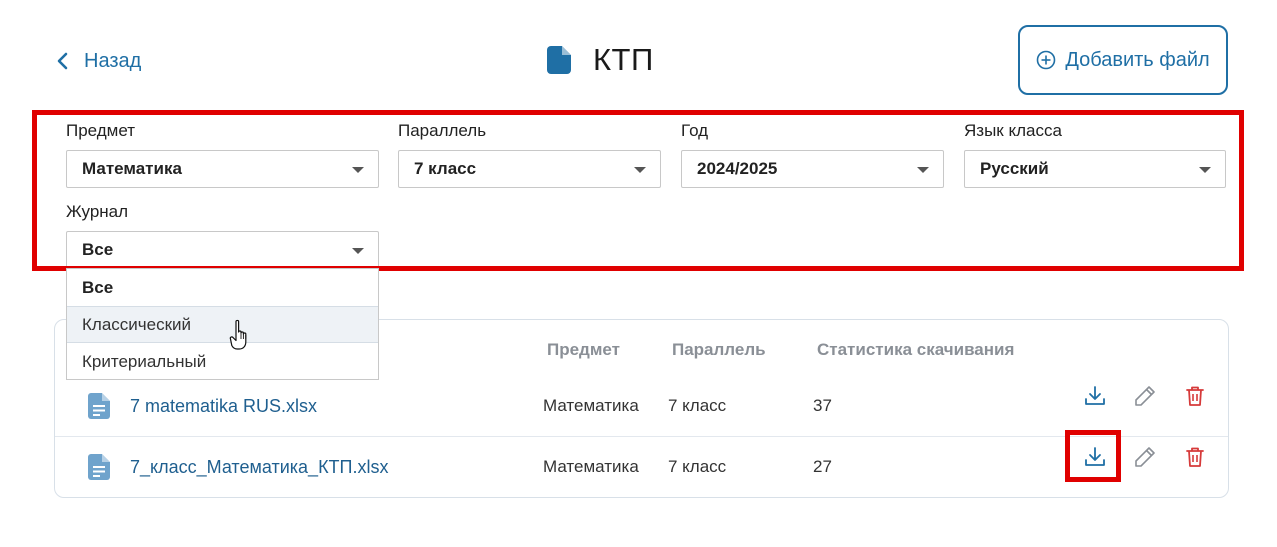  I want to click on subject-select: Математика, so click(222, 169).